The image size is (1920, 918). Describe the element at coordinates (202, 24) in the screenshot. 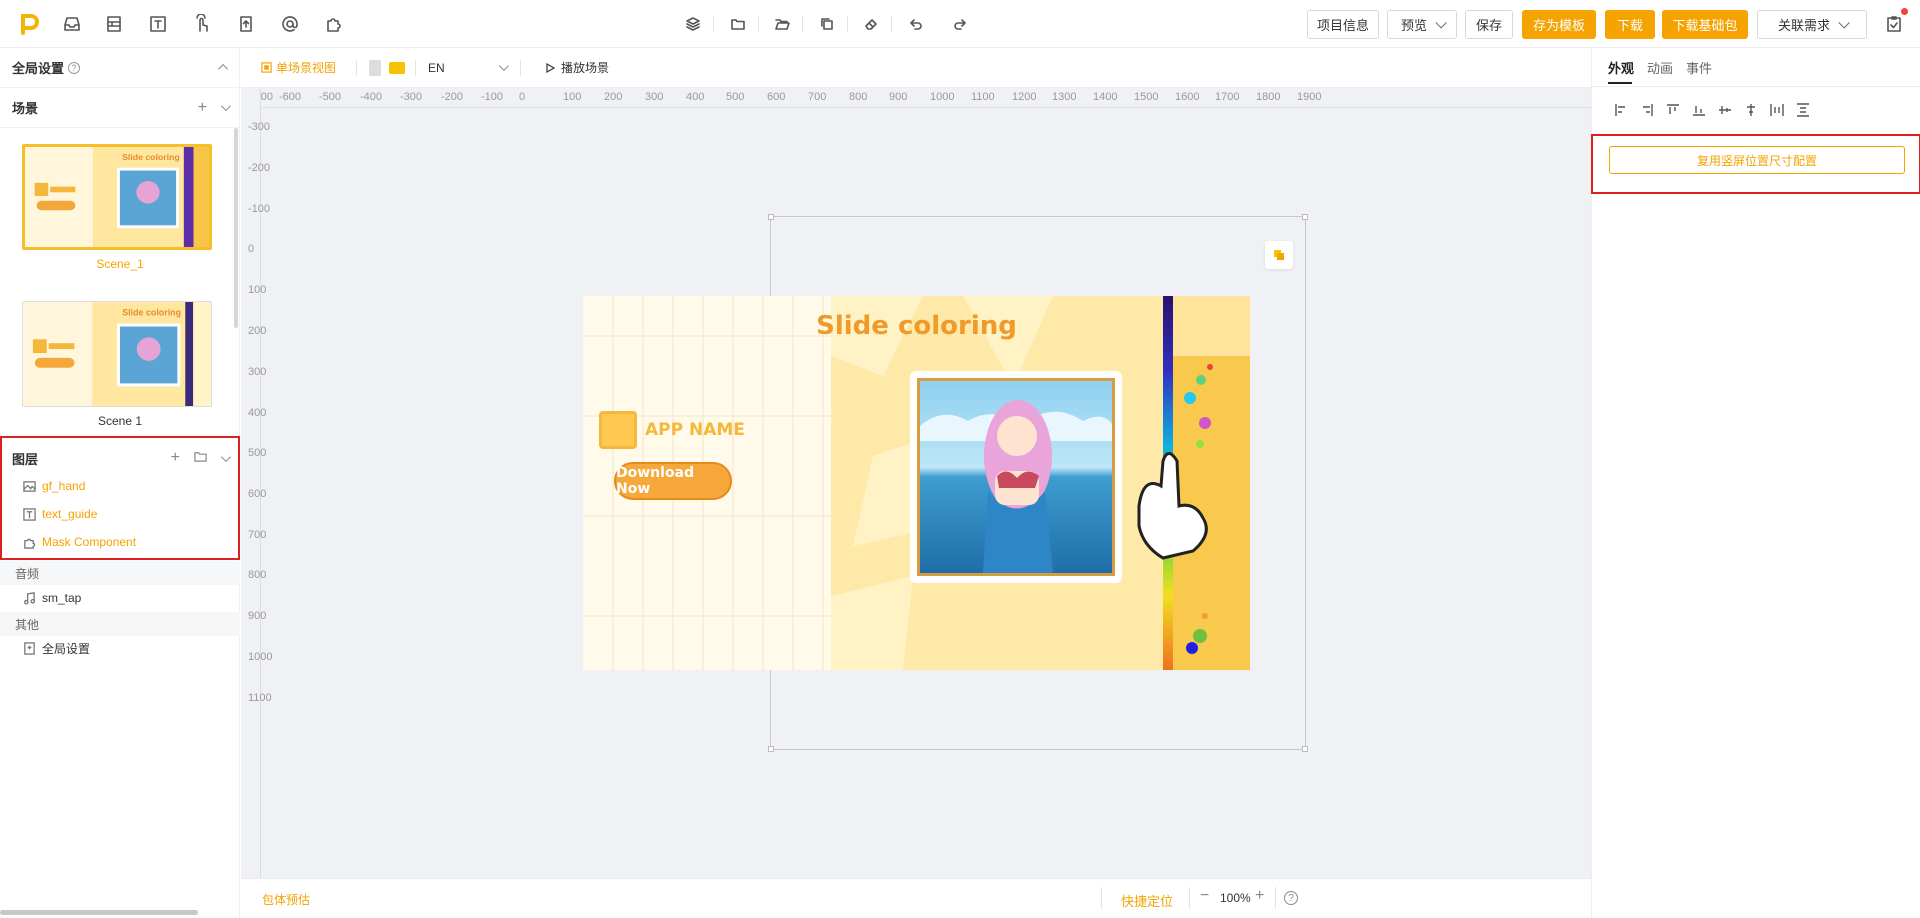

I see `touch-icon` at that location.